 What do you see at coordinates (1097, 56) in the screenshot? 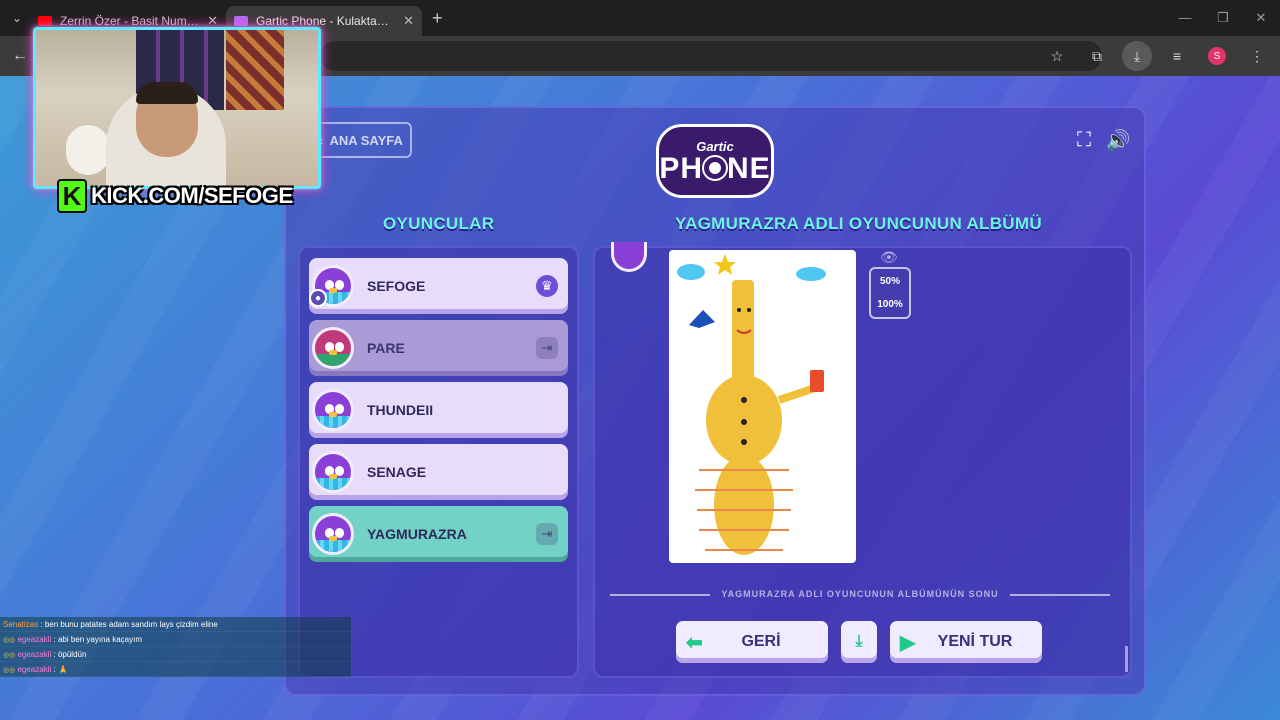
I see `extensions-icon: ⧉` at bounding box center [1097, 56].